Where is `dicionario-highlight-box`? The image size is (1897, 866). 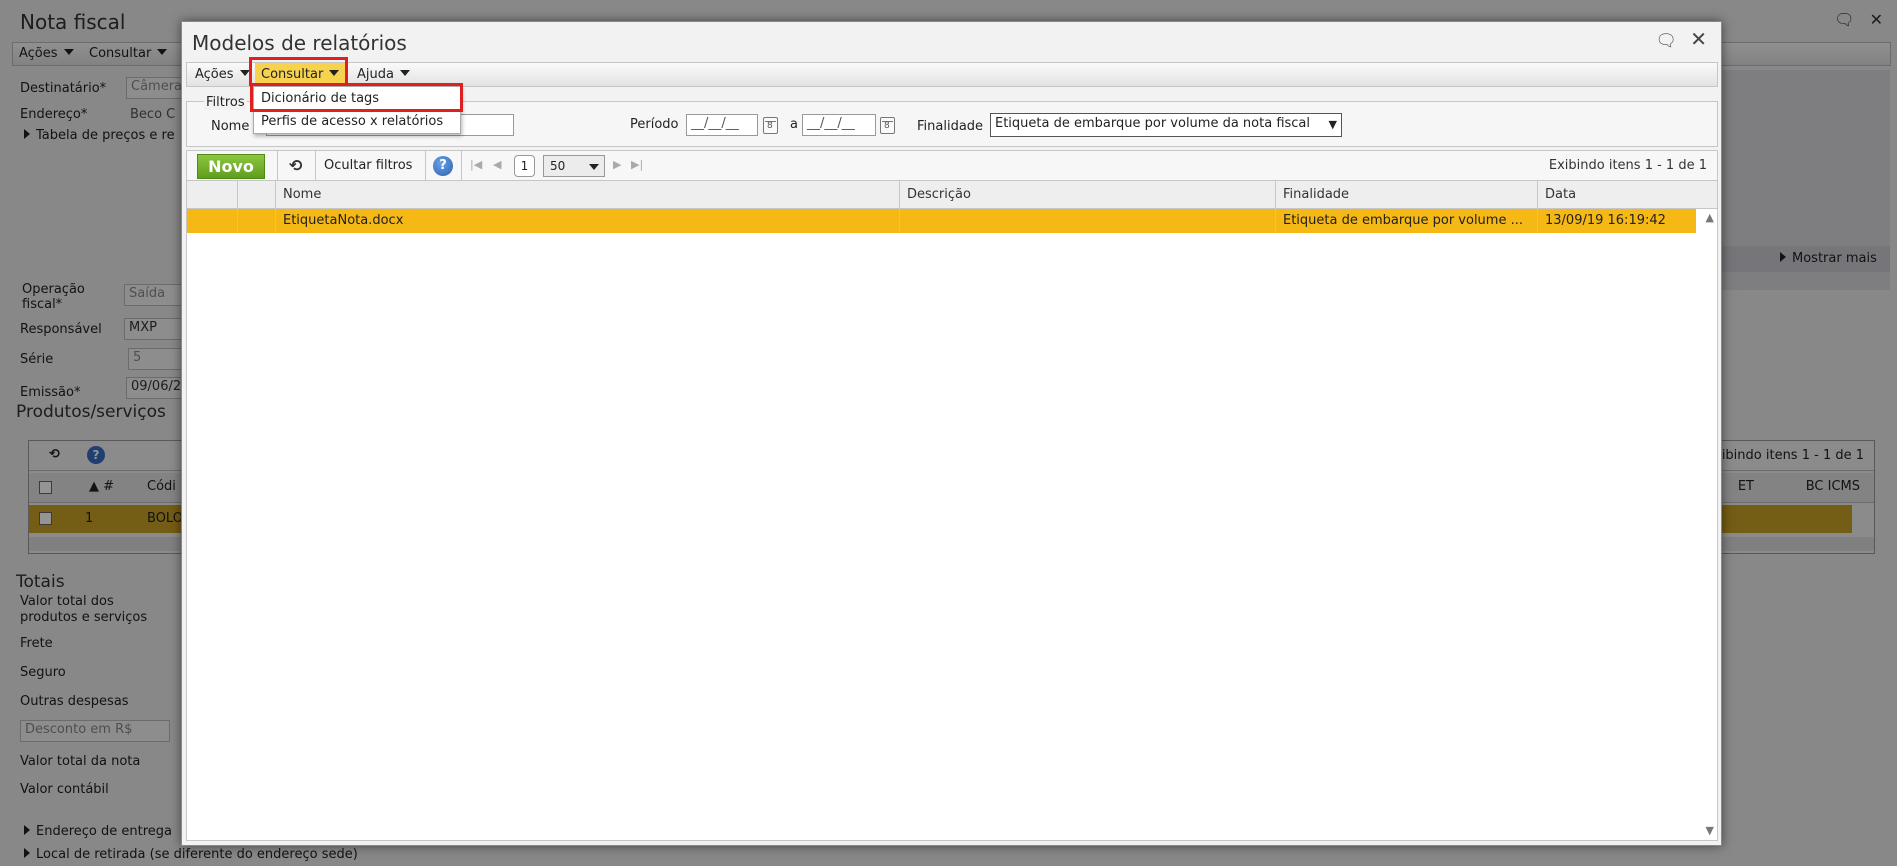
dicionario-highlight-box is located at coordinates (356, 97).